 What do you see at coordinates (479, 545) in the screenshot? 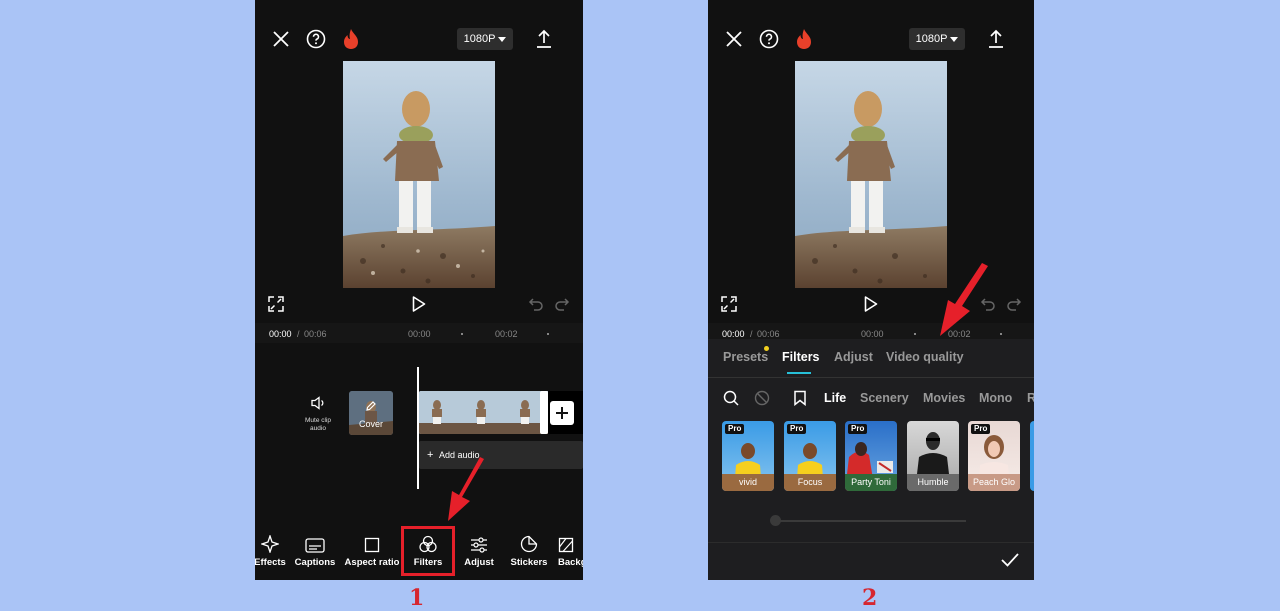
I see `adjust-icon` at bounding box center [479, 545].